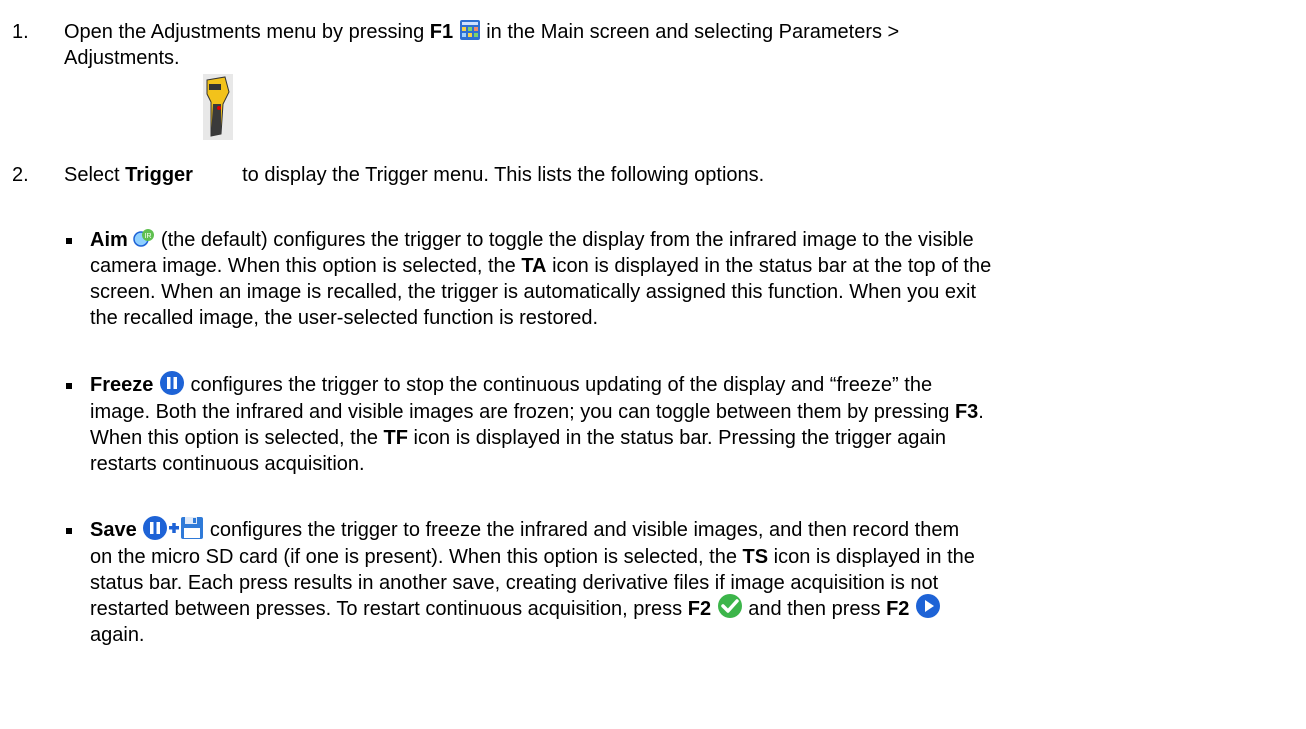  What do you see at coordinates (470, 30) in the screenshot?
I see `grid-menu-icon` at bounding box center [470, 30].